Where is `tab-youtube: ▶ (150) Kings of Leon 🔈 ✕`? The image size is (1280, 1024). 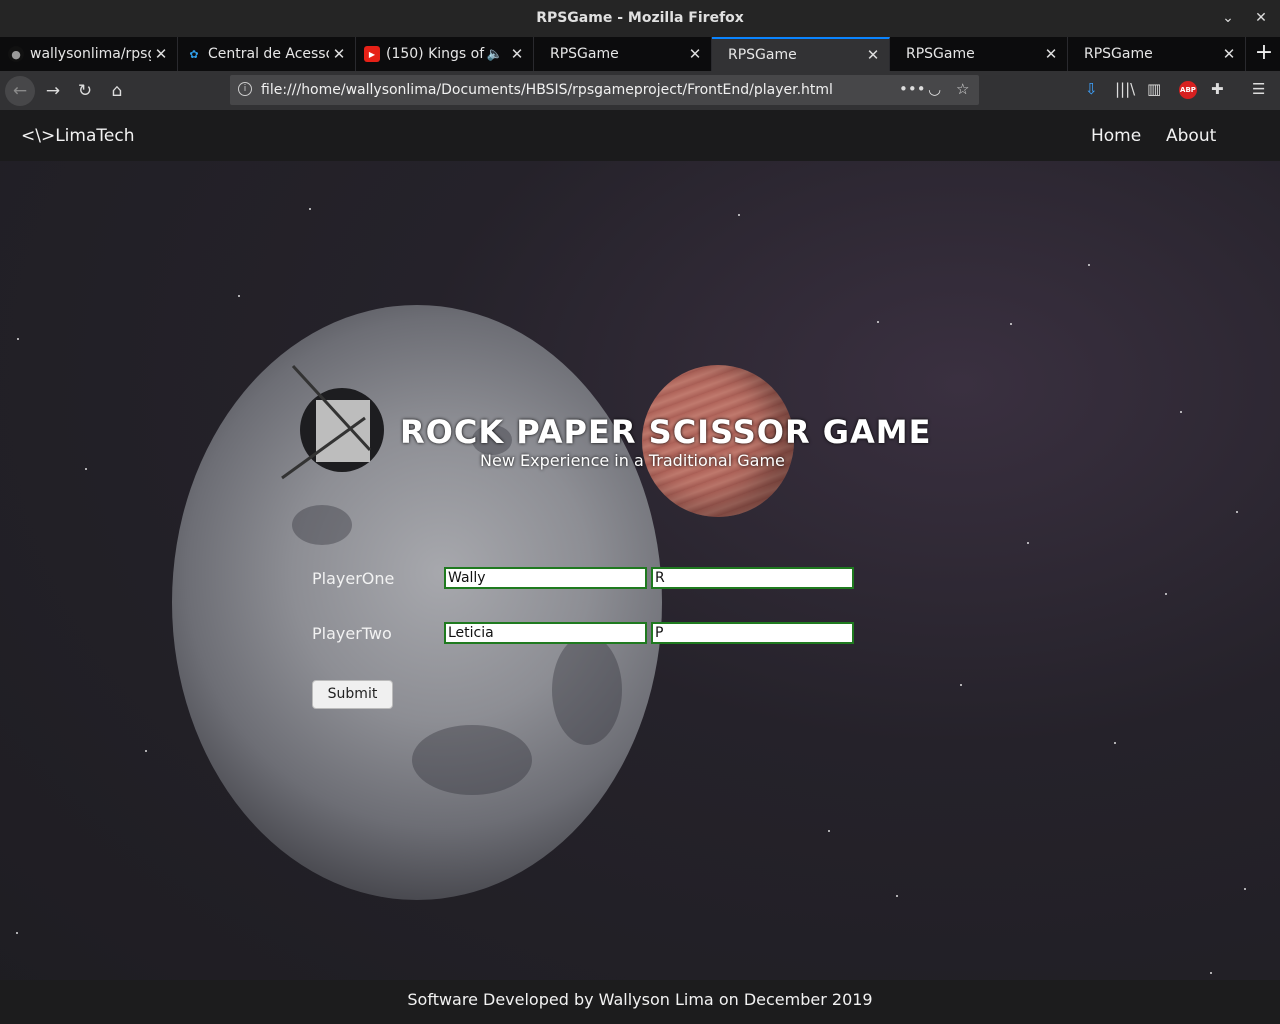 tab-youtube: ▶ (150) Kings of Leon 🔈 ✕ is located at coordinates (445, 54).